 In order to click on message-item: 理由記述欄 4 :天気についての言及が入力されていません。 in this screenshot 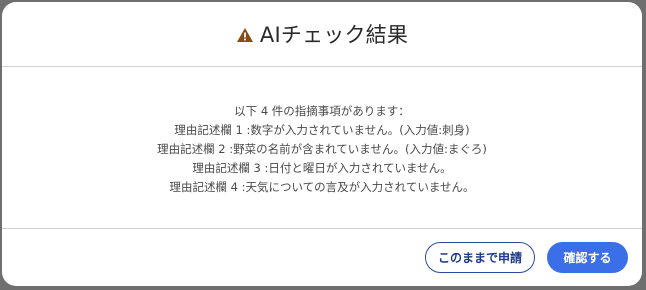, I will do `click(322, 187)`.